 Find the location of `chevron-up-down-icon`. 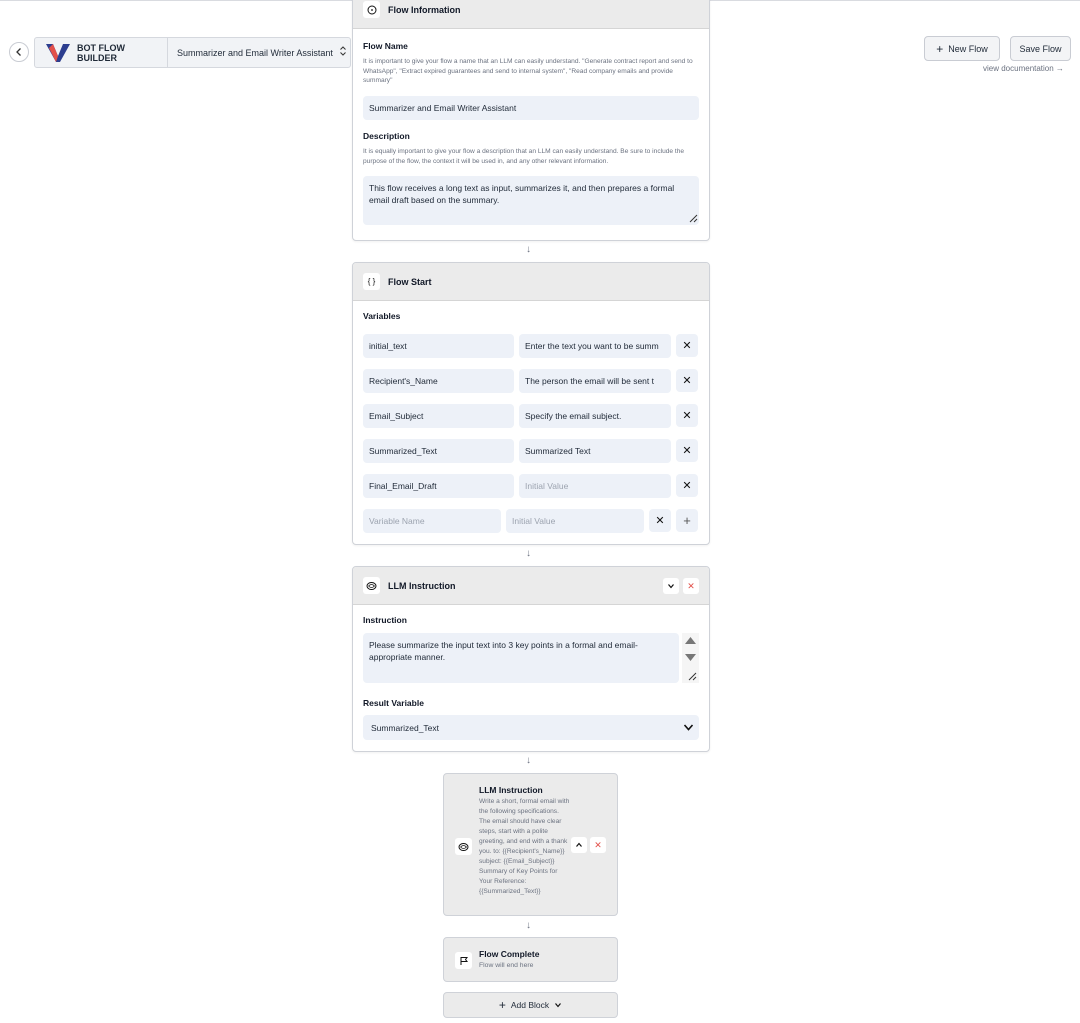

chevron-up-down-icon is located at coordinates (343, 53).